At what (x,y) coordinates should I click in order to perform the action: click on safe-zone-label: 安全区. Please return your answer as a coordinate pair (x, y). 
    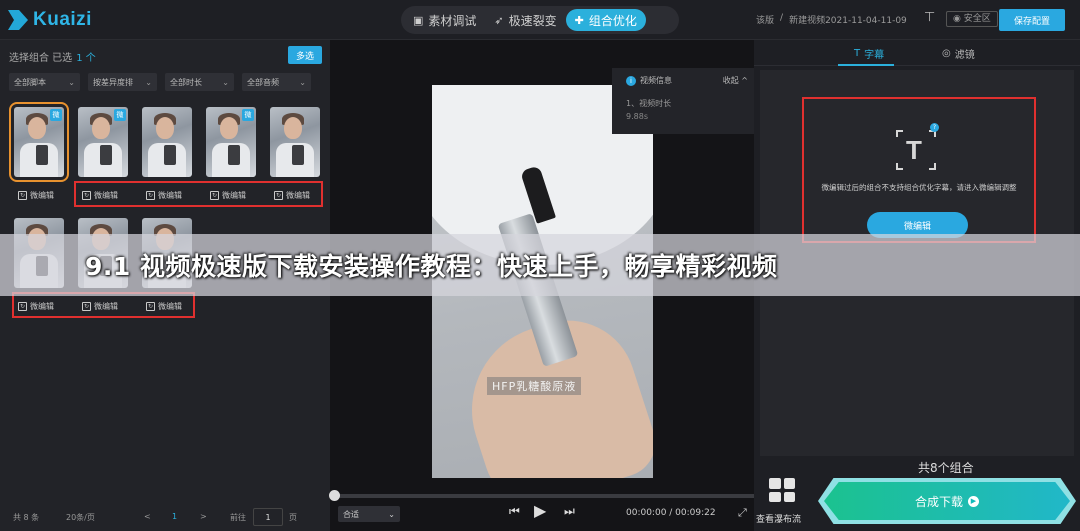
    Looking at the image, I should click on (977, 19).